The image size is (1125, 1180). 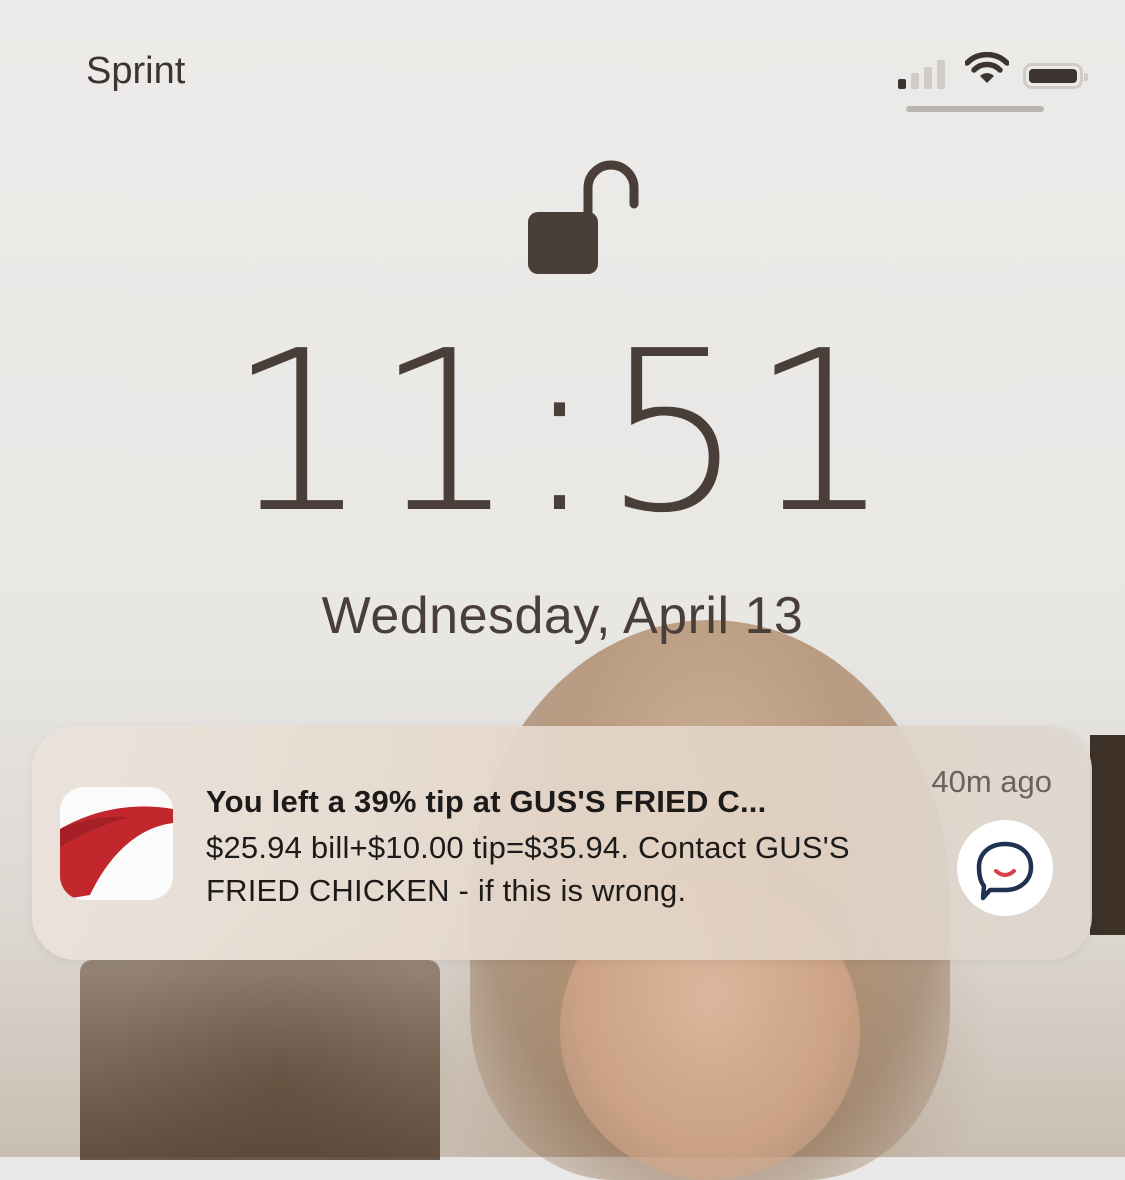 What do you see at coordinates (580, 220) in the screenshot?
I see `open-padlock-icon` at bounding box center [580, 220].